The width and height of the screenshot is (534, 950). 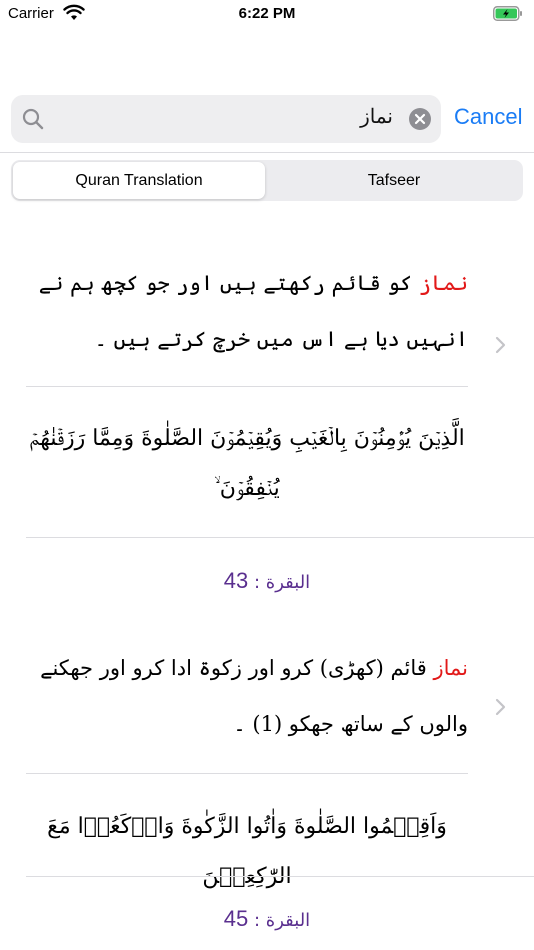 What do you see at coordinates (488, 117) in the screenshot?
I see `cancel-button: Cancel` at bounding box center [488, 117].